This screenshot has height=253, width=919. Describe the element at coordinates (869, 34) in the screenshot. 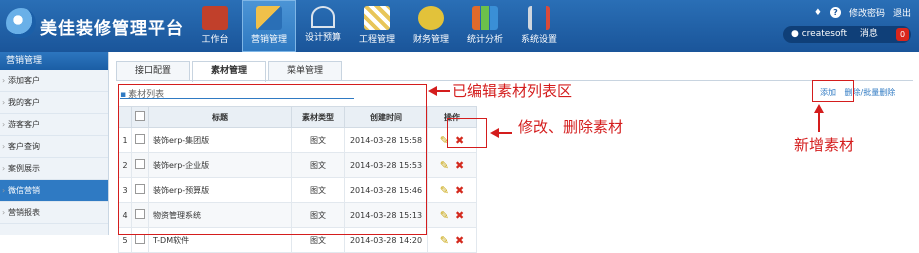

I see `messages-label: 消息` at that location.